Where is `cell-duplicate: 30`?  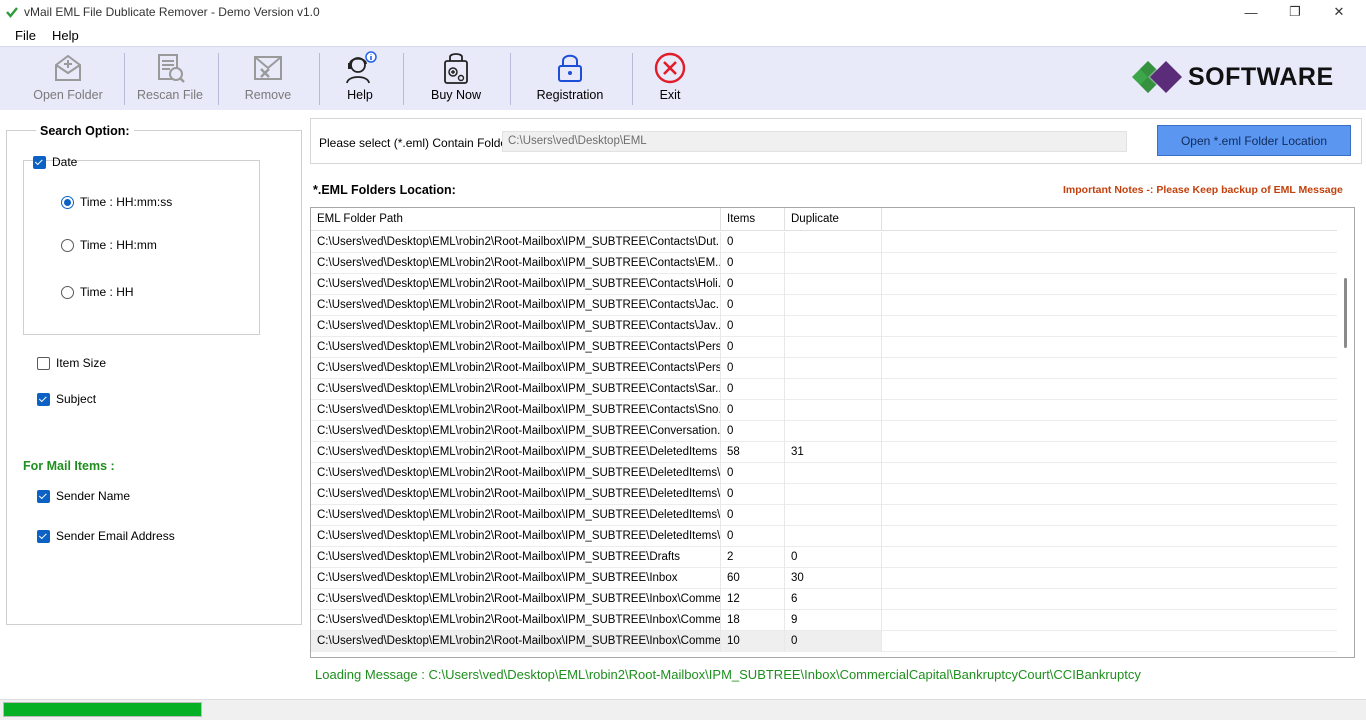 cell-duplicate: 30 is located at coordinates (833, 578).